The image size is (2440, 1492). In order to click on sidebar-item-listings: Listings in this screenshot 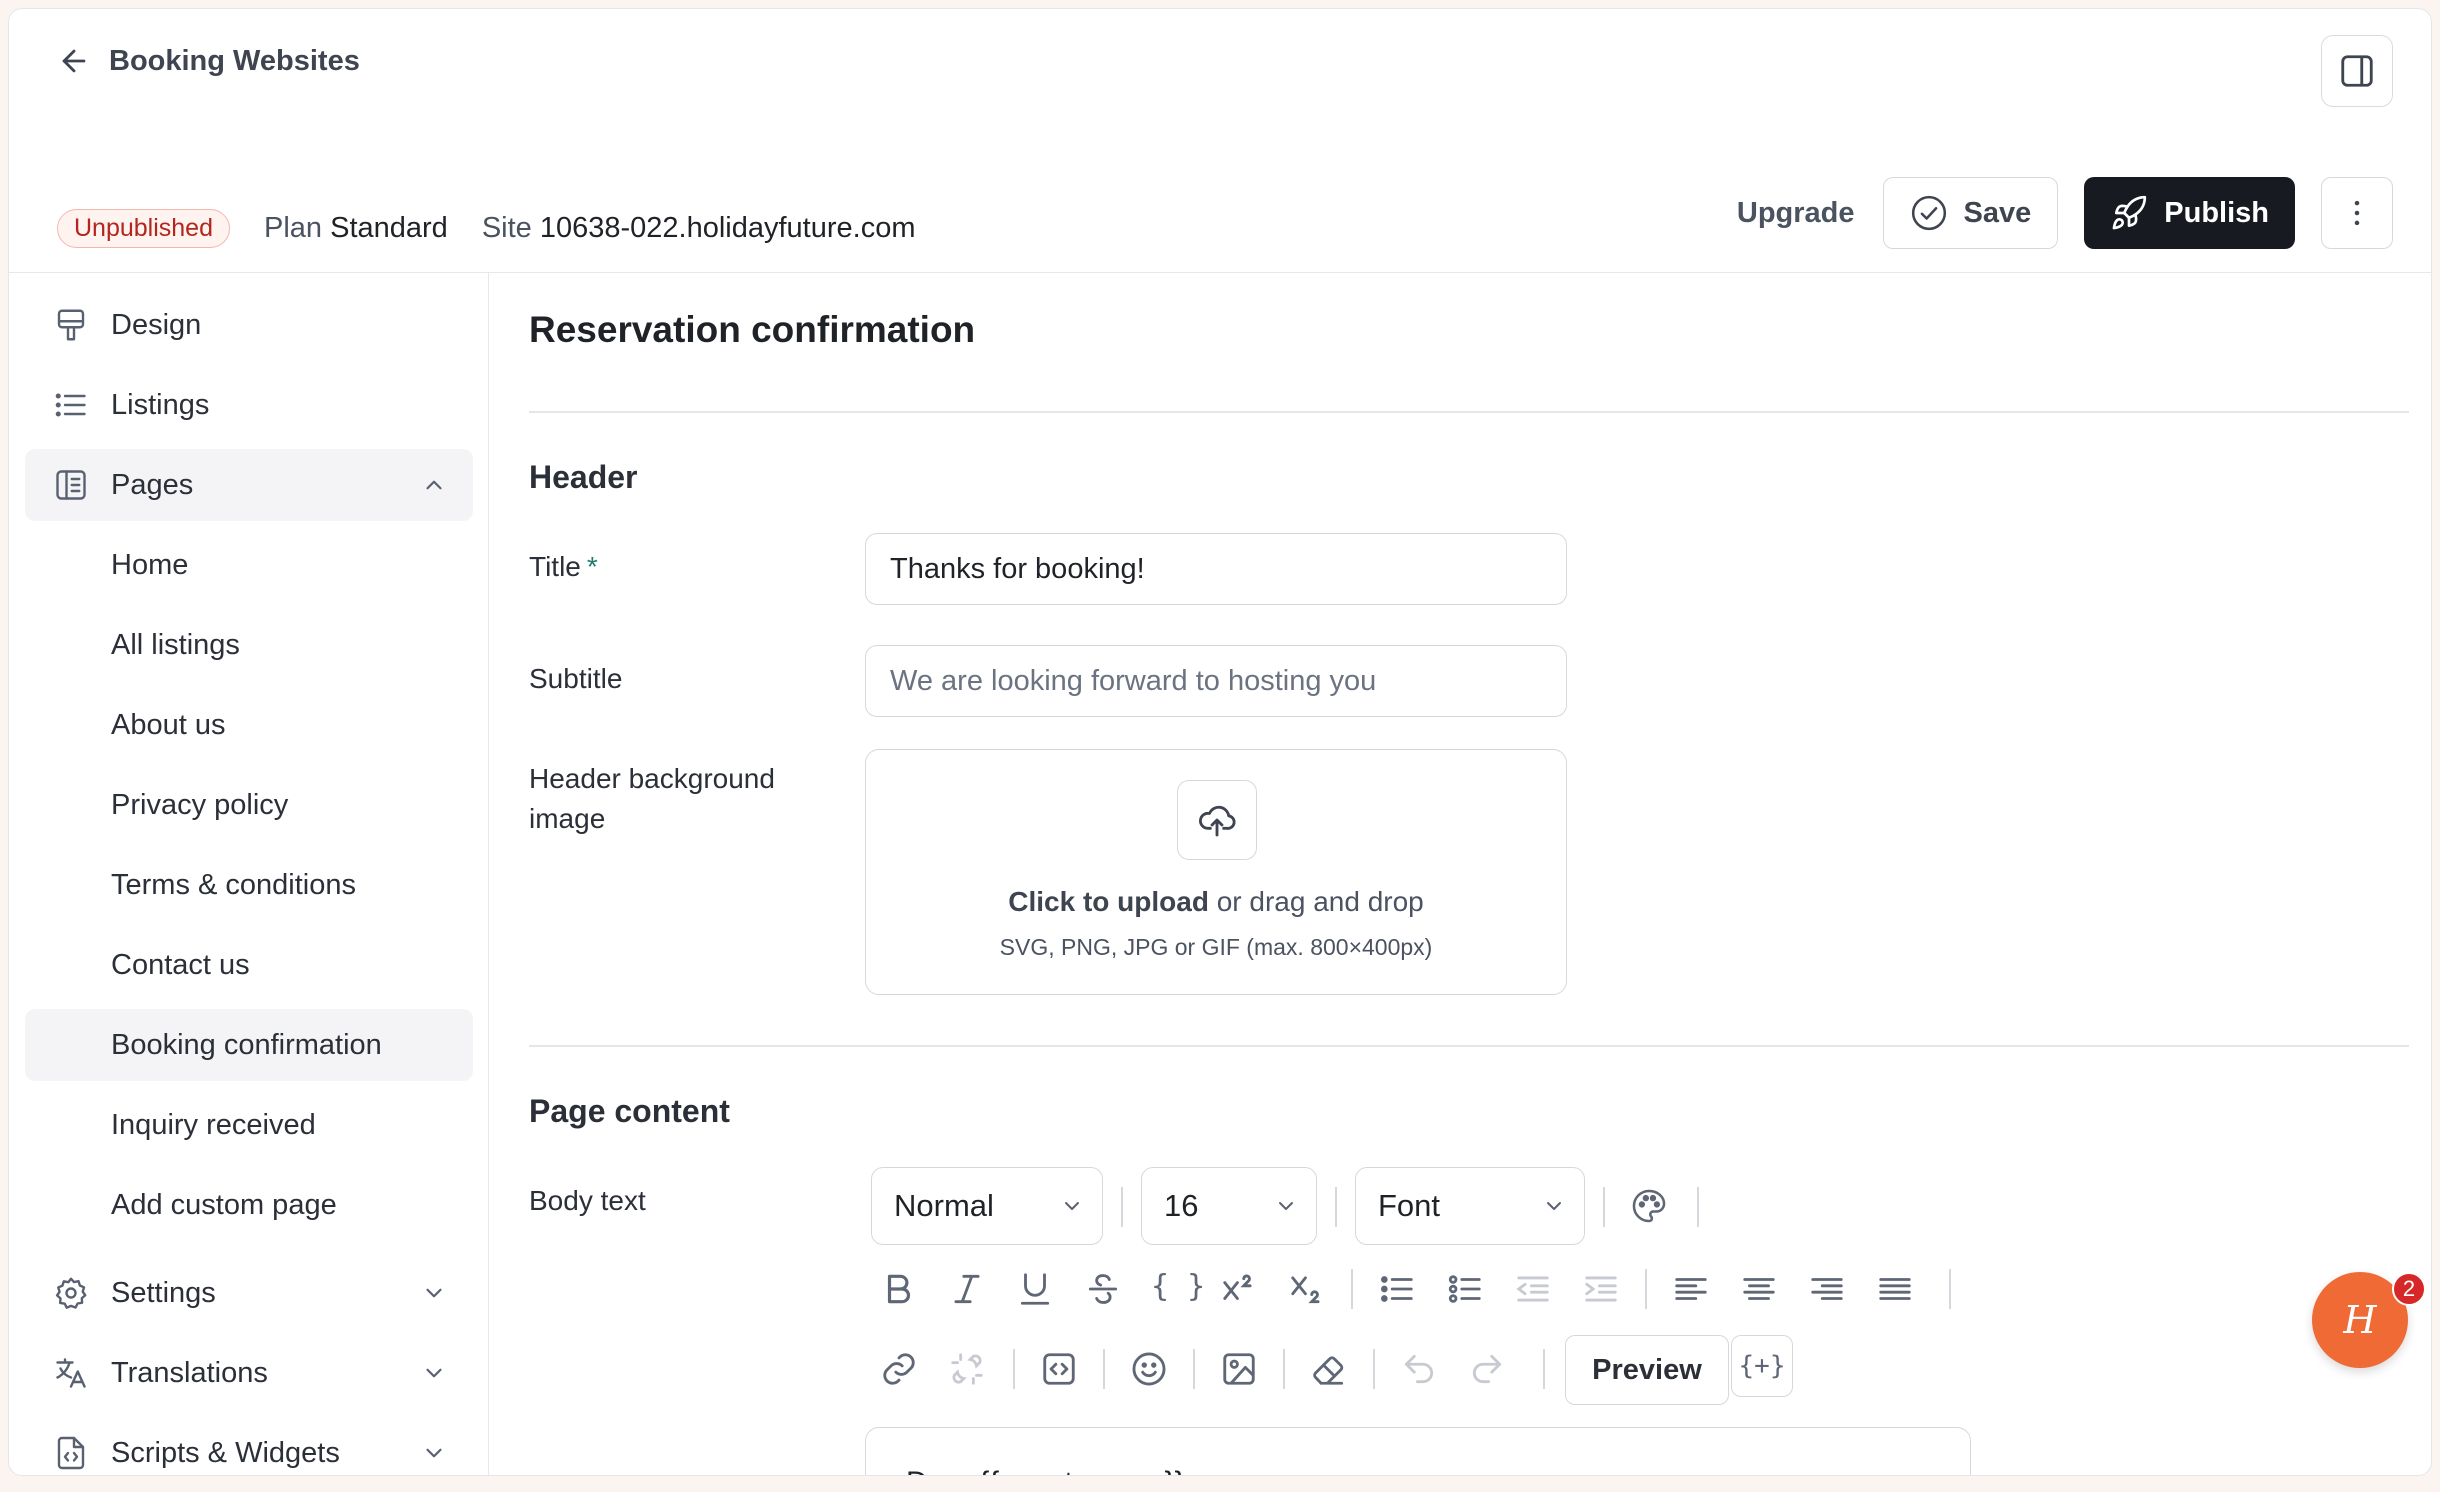, I will do `click(249, 405)`.